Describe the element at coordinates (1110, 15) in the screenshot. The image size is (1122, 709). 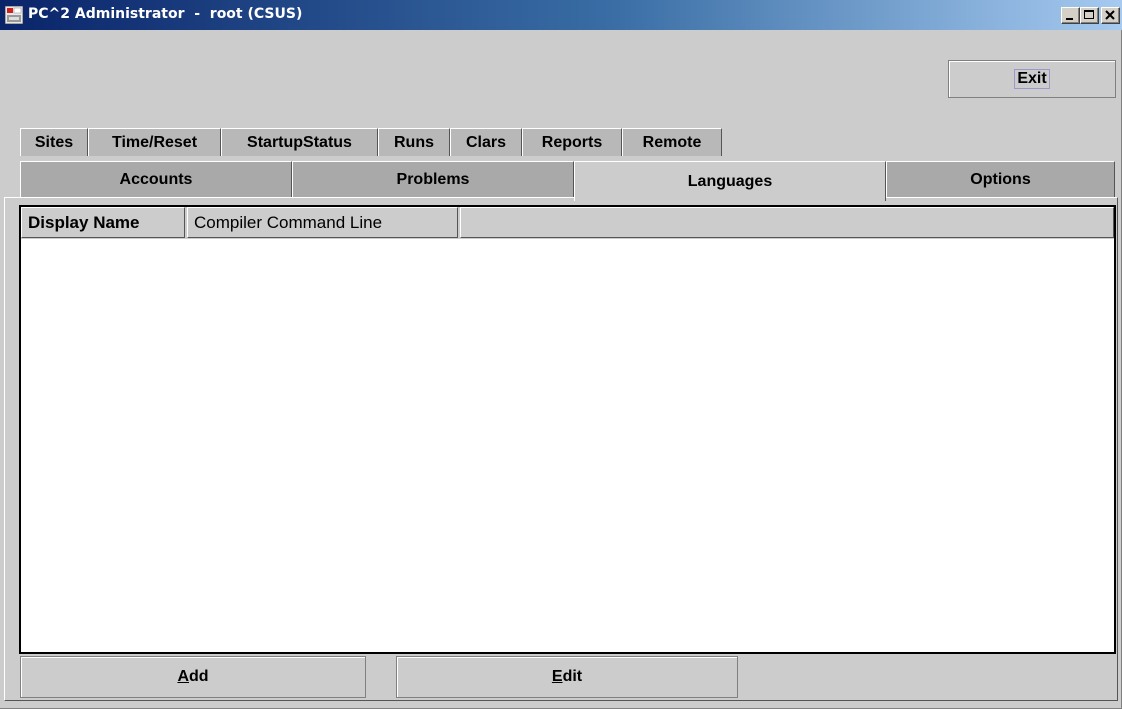
I see `close-icon` at that location.